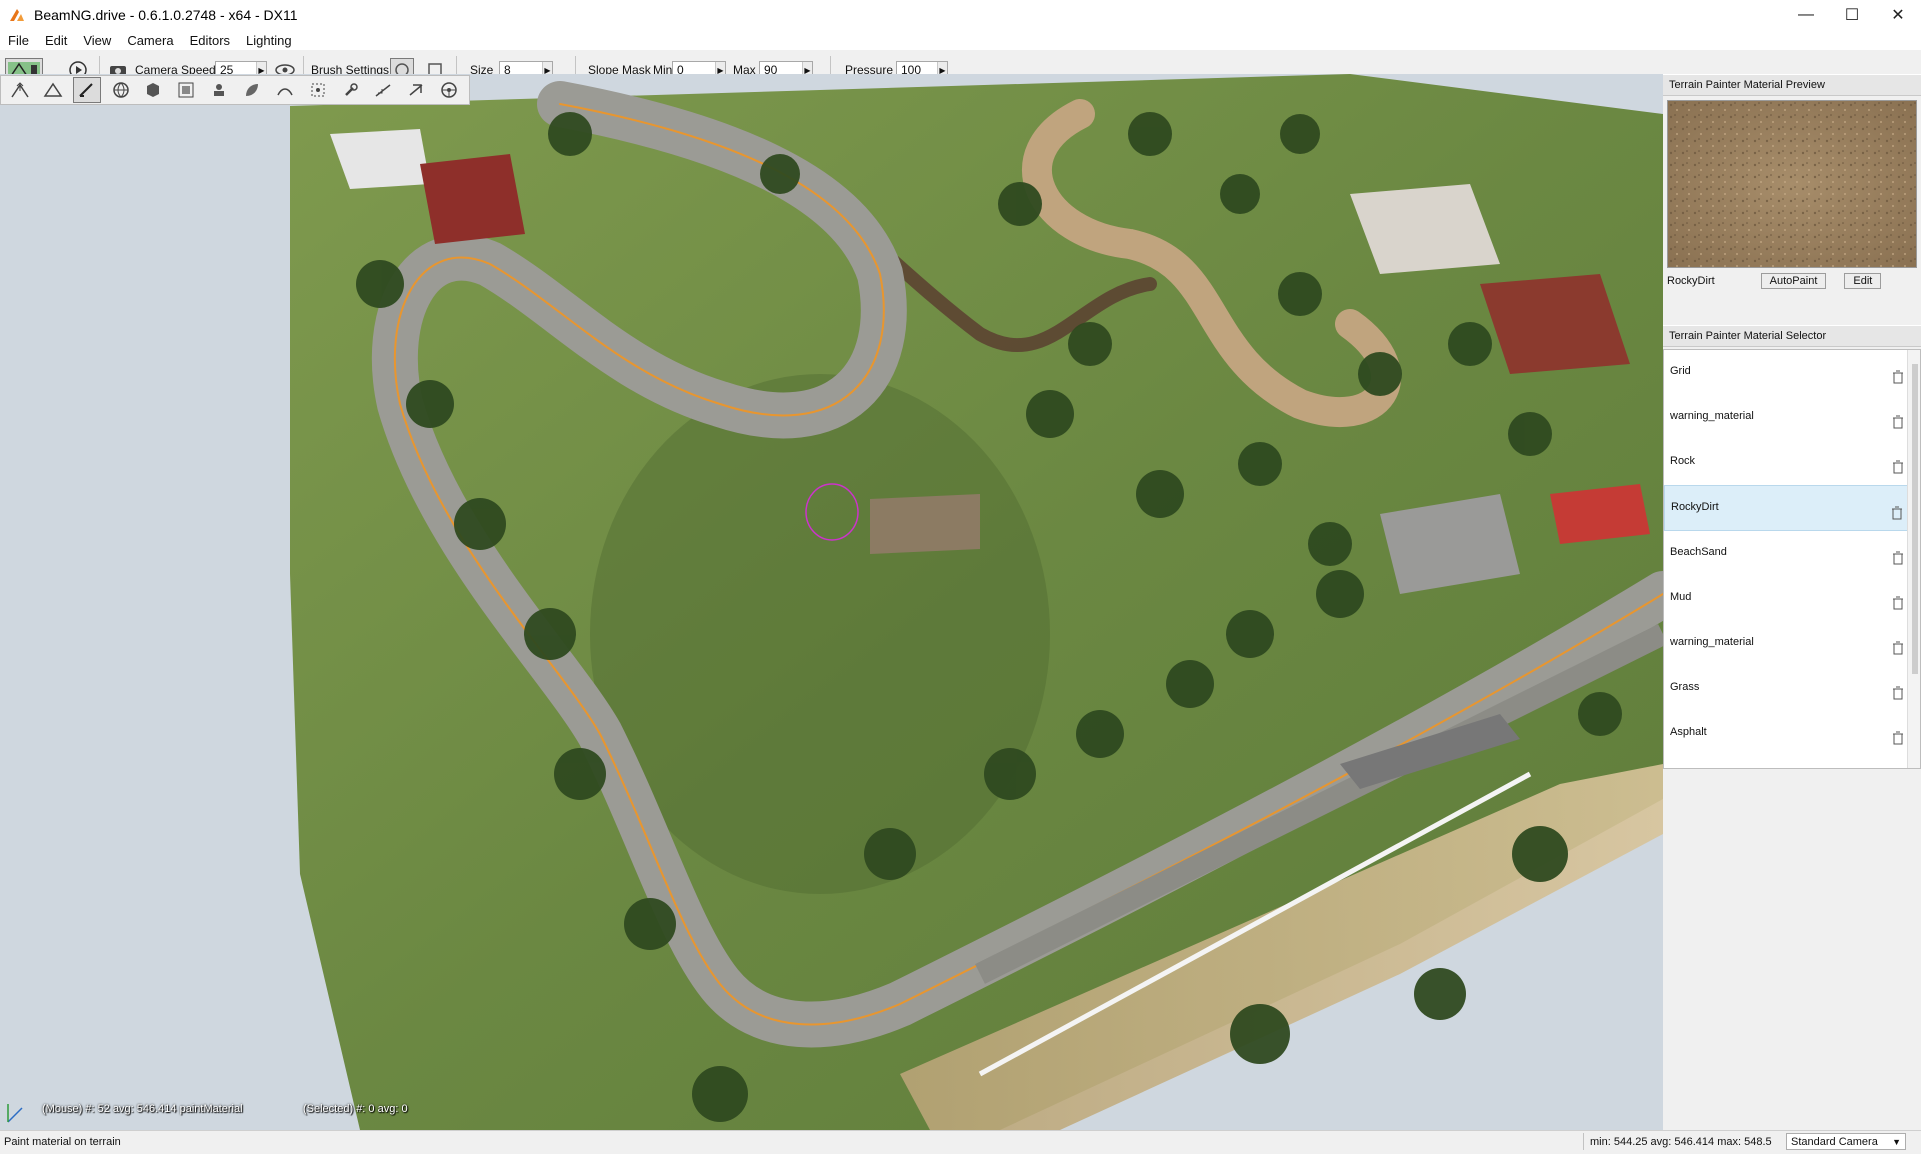  What do you see at coordinates (1792, 184) in the screenshot?
I see `material-preview-image` at bounding box center [1792, 184].